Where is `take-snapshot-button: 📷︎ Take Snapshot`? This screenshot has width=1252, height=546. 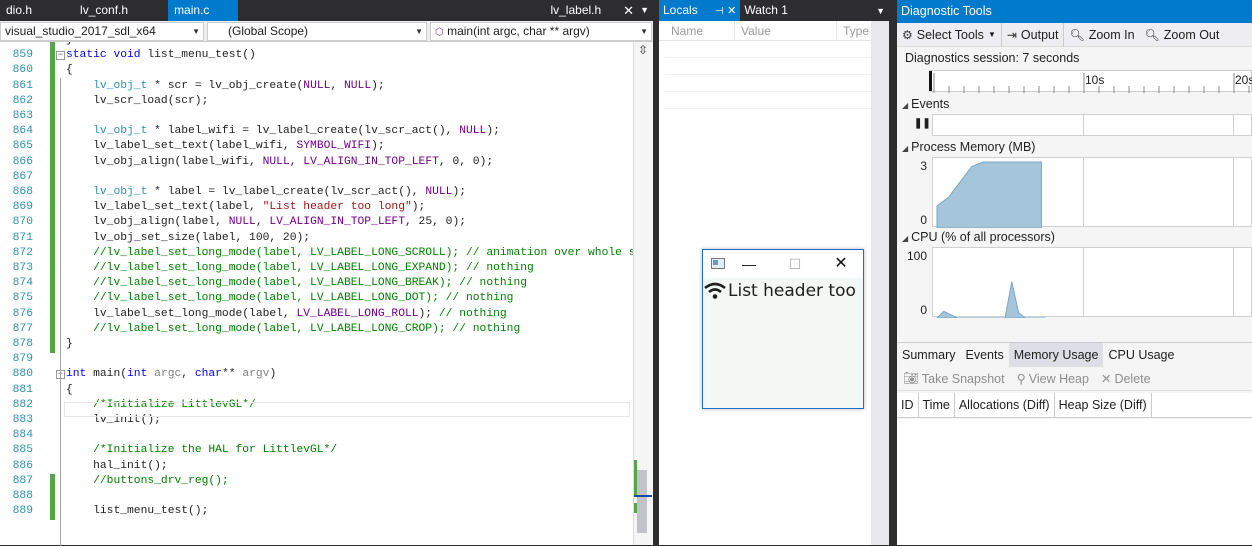
take-snapshot-button: 📷︎ Take Snapshot is located at coordinates (954, 378).